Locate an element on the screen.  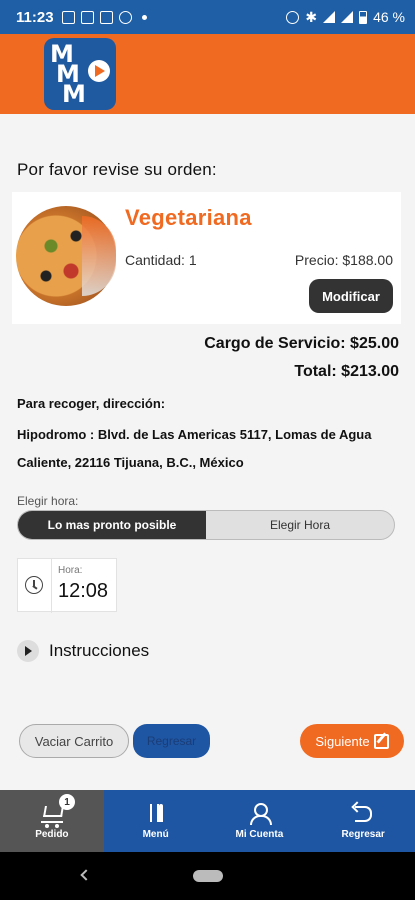
play-icon is located at coordinates (99, 71).